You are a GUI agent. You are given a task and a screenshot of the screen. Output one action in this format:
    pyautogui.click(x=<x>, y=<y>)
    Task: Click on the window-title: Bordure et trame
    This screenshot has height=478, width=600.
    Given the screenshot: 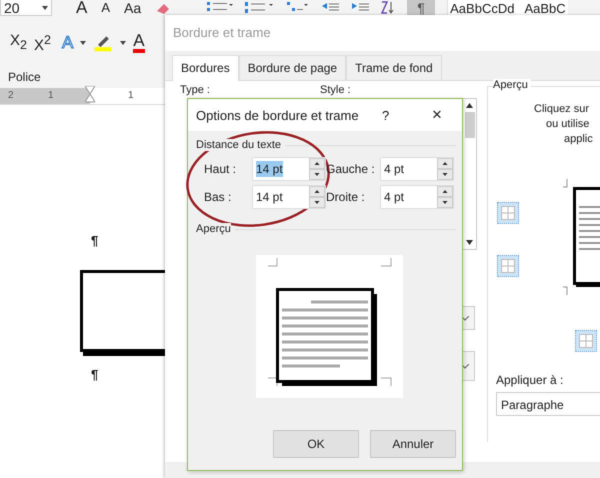 What is the action you would take?
    pyautogui.click(x=222, y=33)
    